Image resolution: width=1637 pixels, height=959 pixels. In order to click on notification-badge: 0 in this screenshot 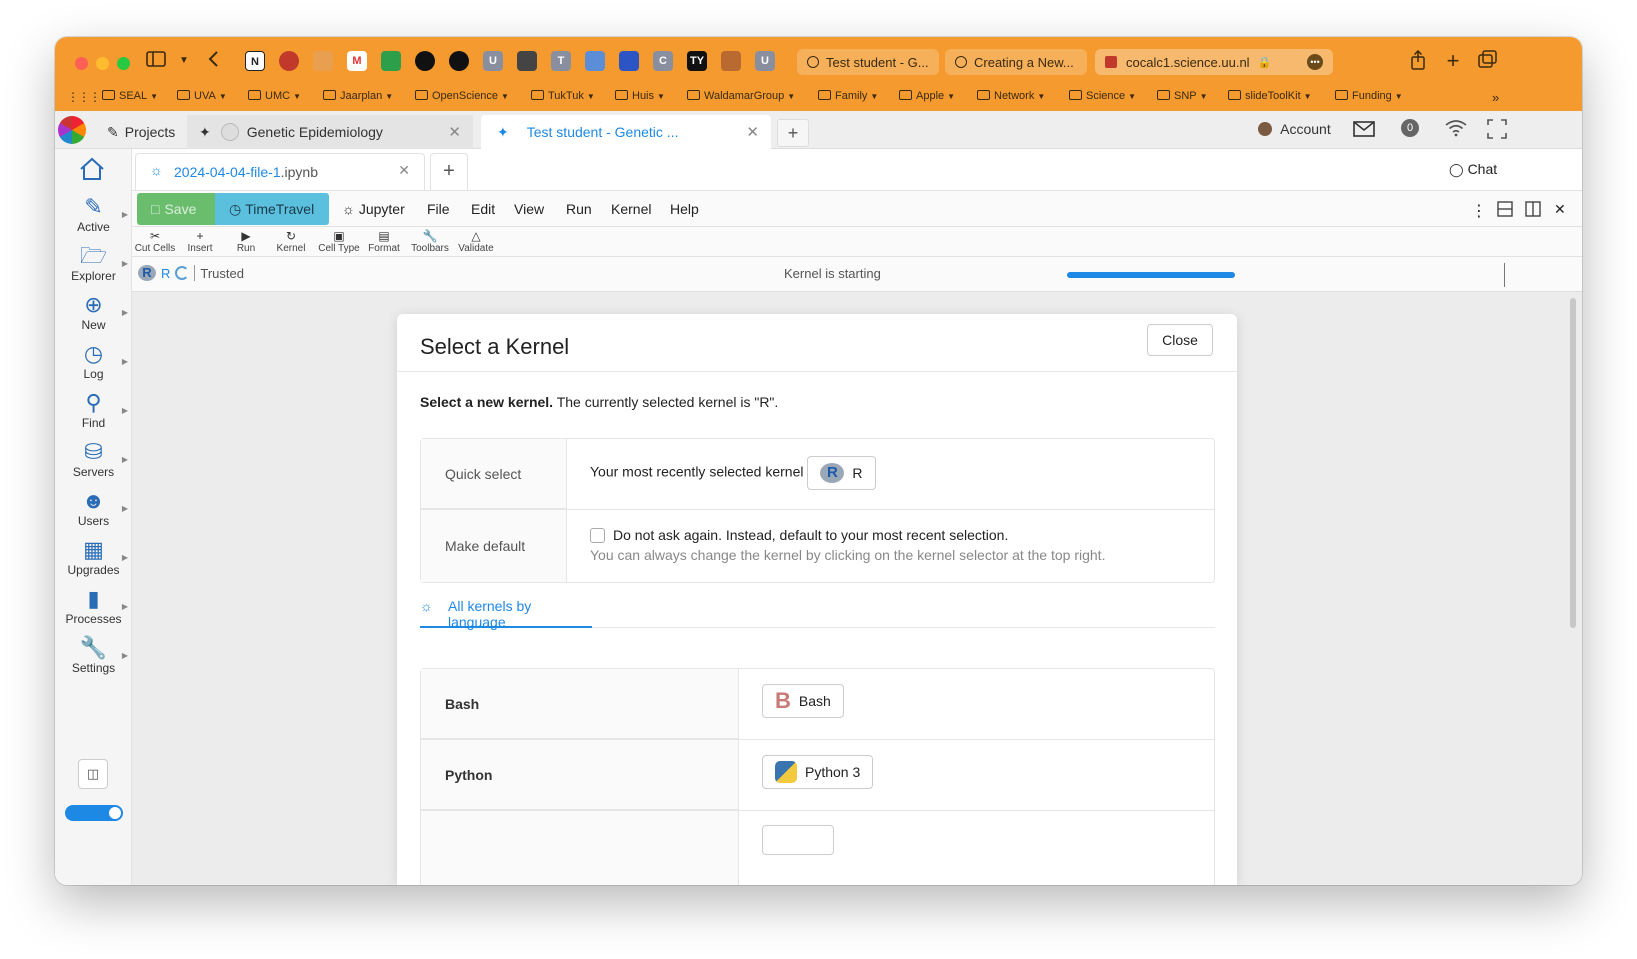, I will do `click(1410, 128)`.